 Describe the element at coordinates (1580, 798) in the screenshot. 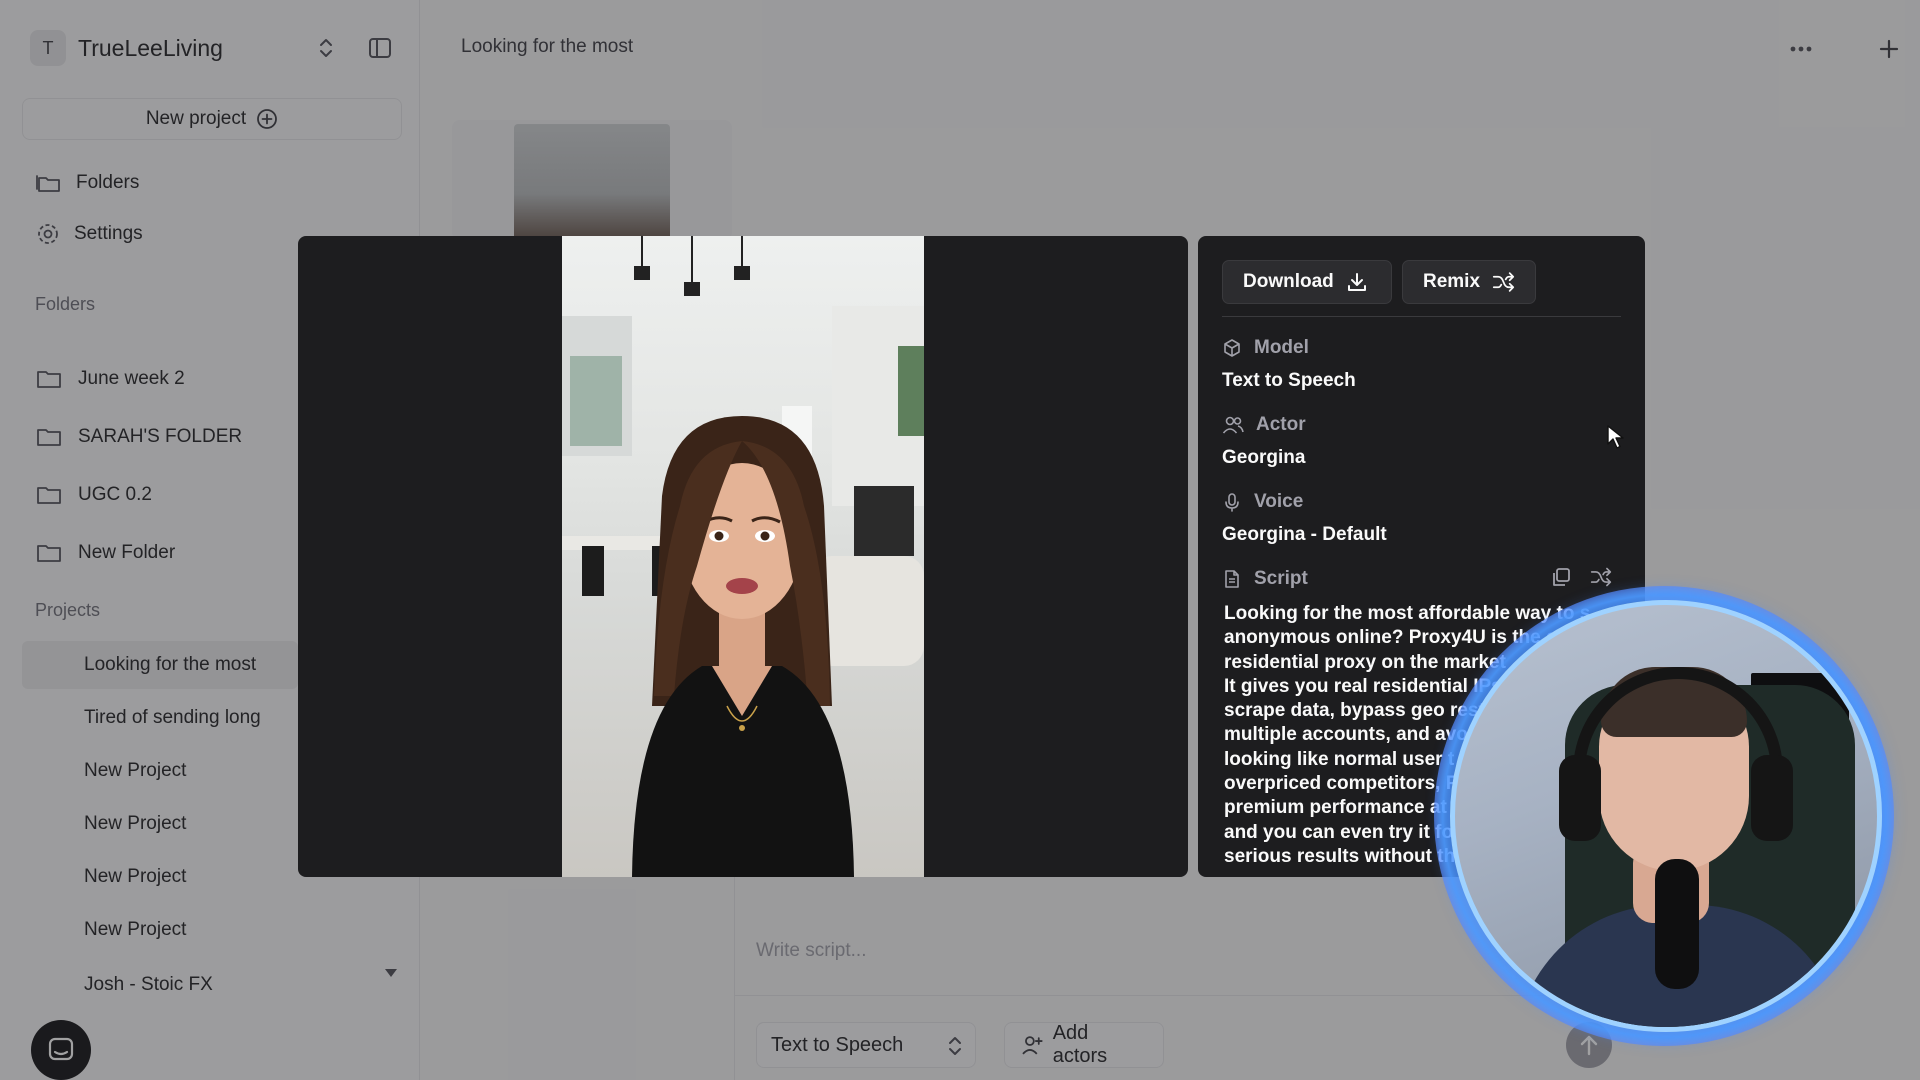

I see `headset-left-cup` at that location.